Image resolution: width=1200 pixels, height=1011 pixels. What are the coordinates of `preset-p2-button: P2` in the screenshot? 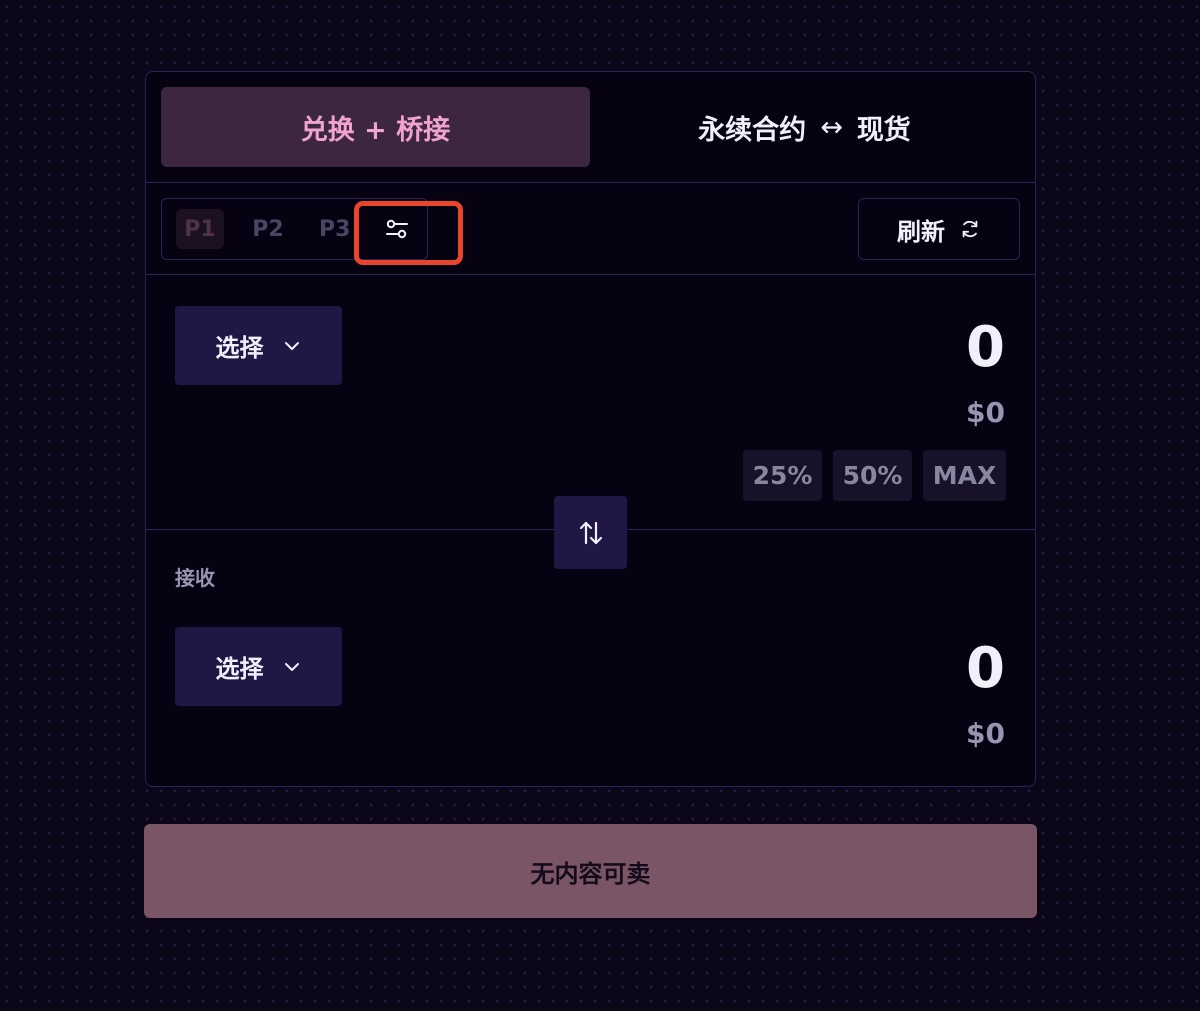 It's located at (268, 229).